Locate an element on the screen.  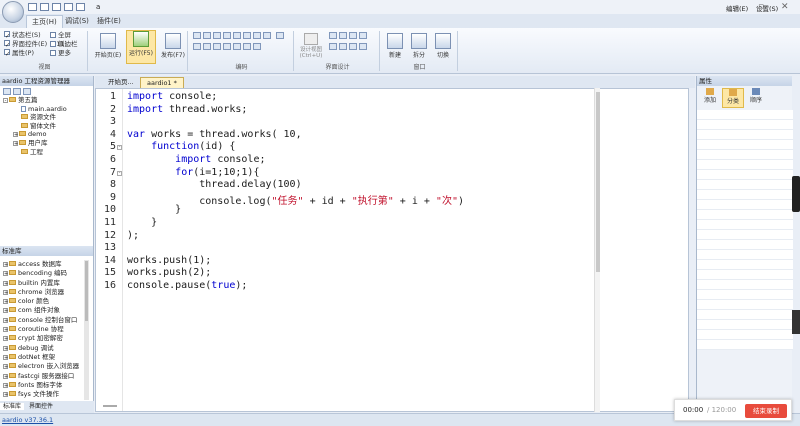
library-item: + bencoding 编码 is located at coordinates (48, 273).